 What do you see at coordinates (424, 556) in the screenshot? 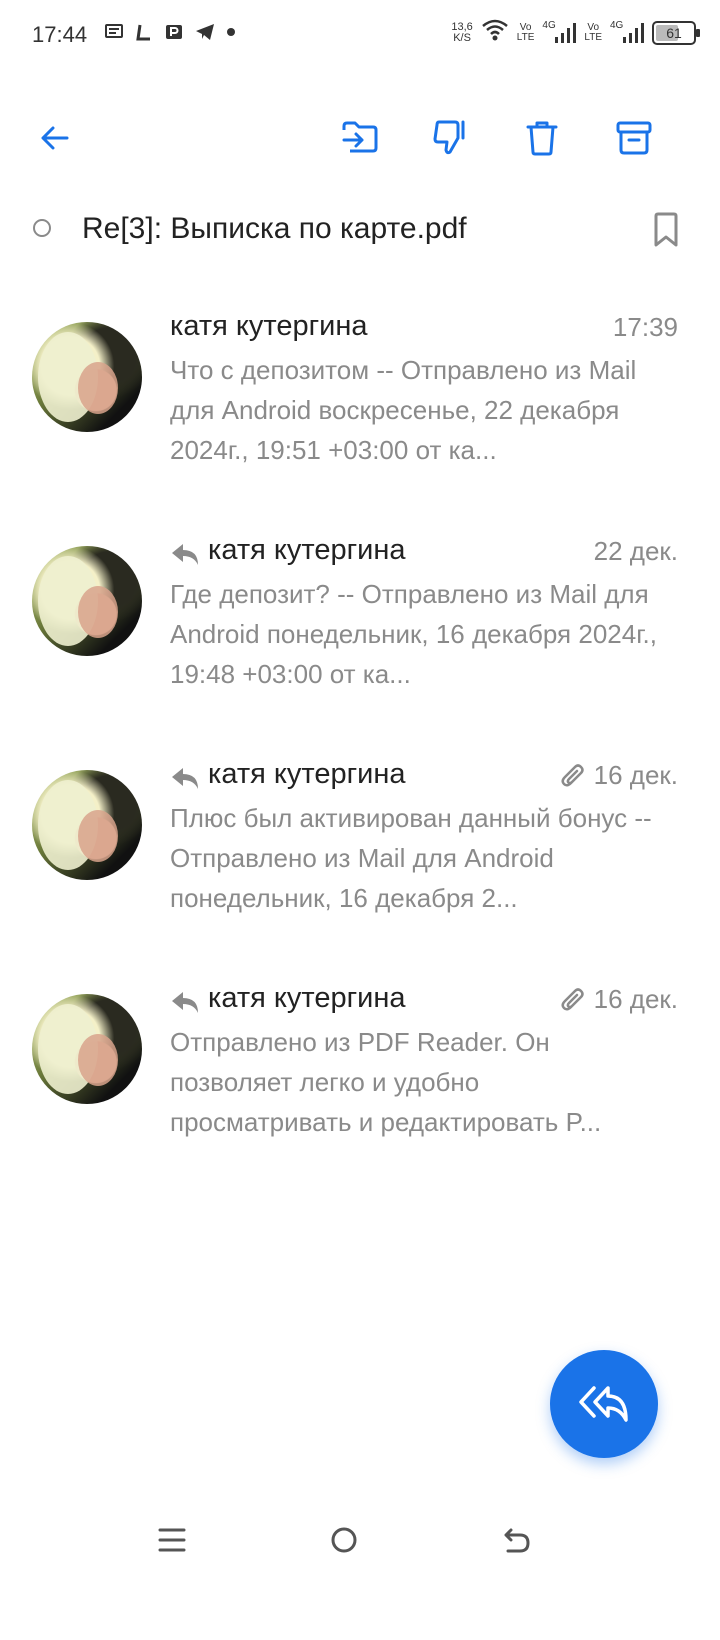
I see `message-header: катя кутергина 22 дек.` at bounding box center [424, 556].